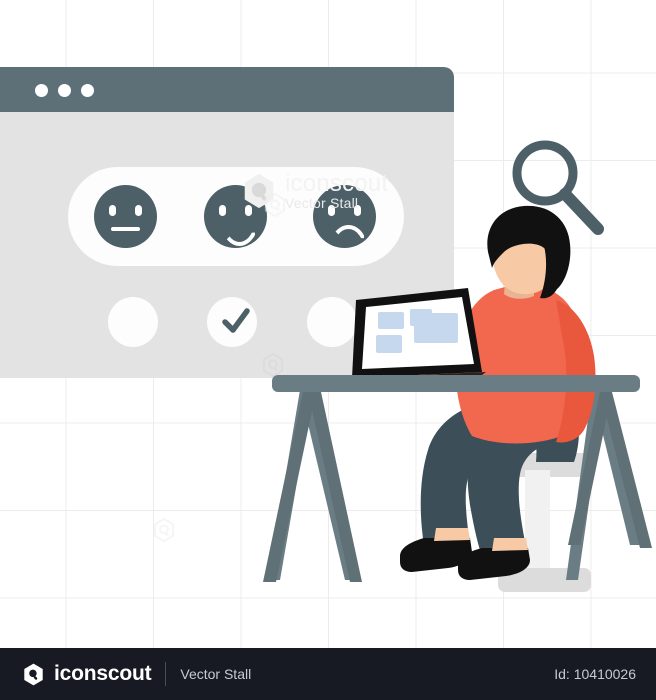 This screenshot has height=700, width=656. What do you see at coordinates (529, 252) in the screenshot?
I see `person-head` at bounding box center [529, 252].